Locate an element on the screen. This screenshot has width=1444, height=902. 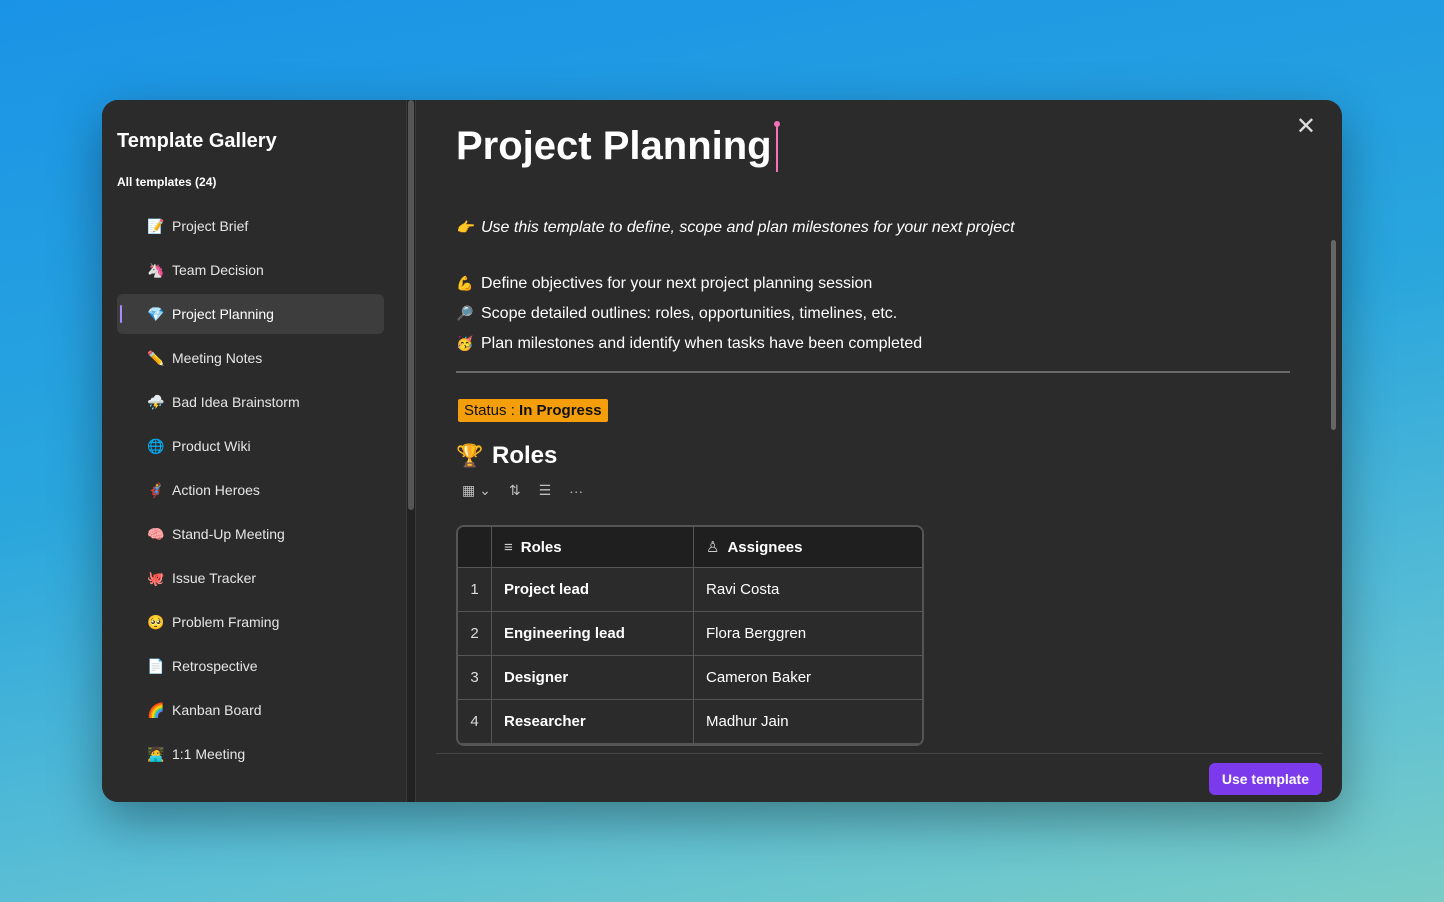
sidebar-item-problem-framing: 🥺 Problem Framing is located at coordinates (250, 622).